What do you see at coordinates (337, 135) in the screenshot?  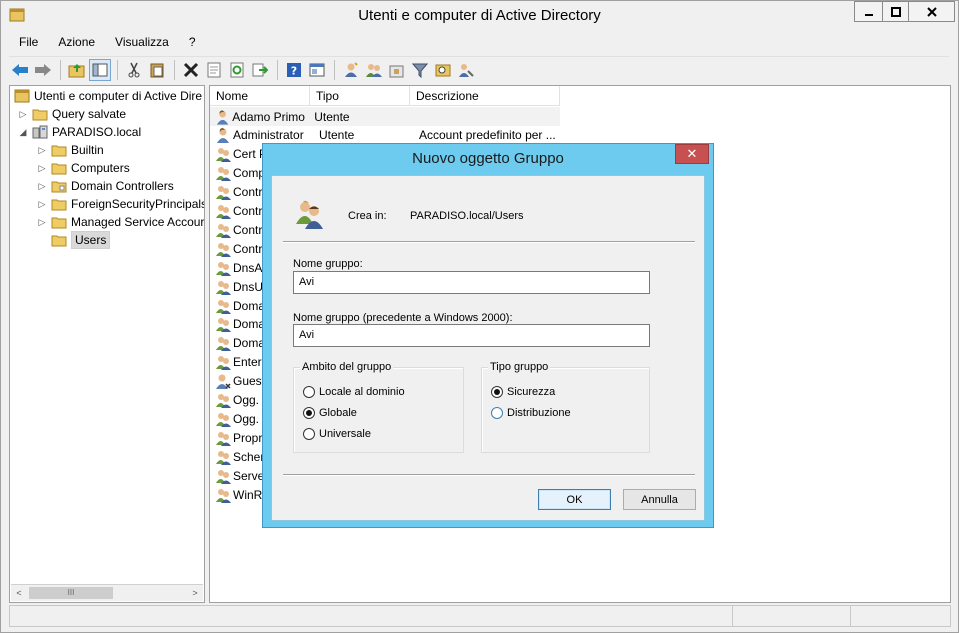 I see `cell-type: Utente` at bounding box center [337, 135].